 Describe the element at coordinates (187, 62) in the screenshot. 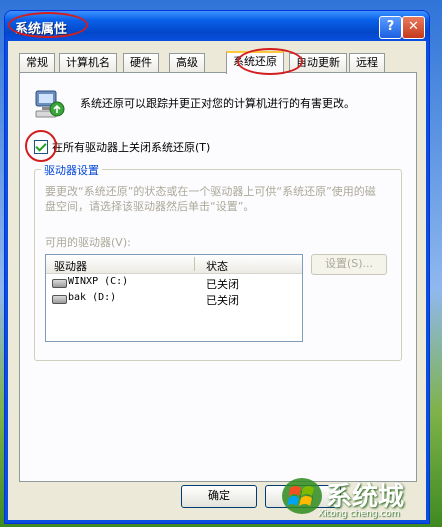

I see `tab-advanced: 高级` at that location.